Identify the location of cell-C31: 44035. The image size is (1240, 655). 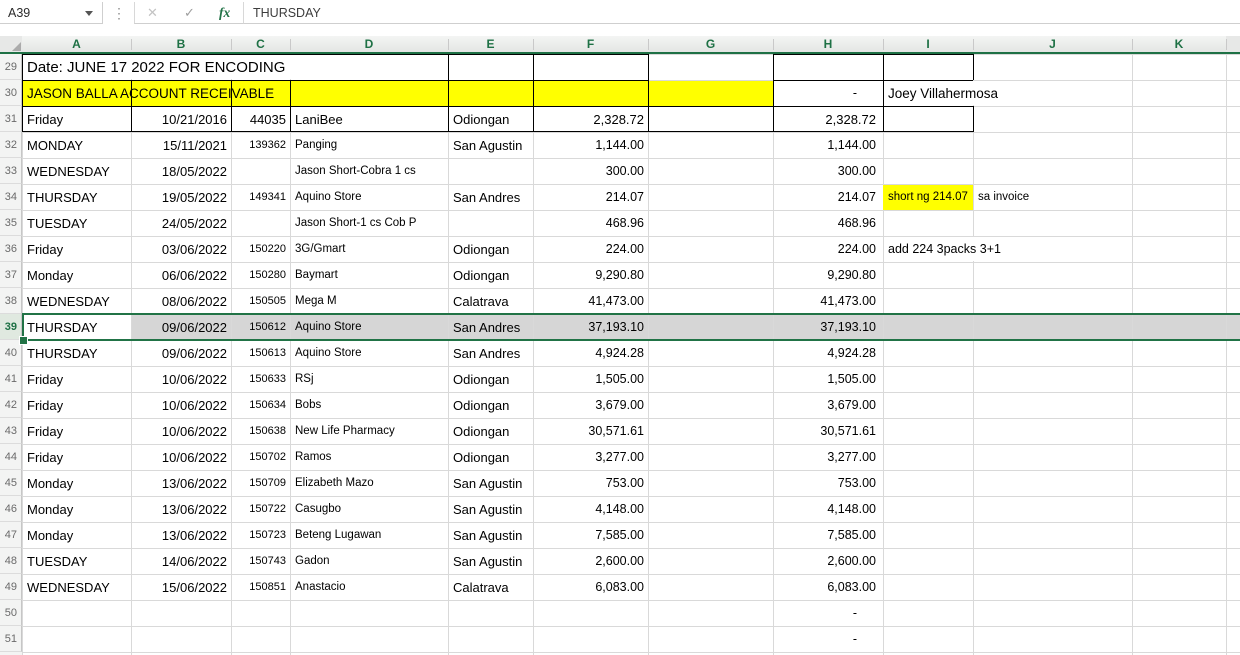
(260, 119).